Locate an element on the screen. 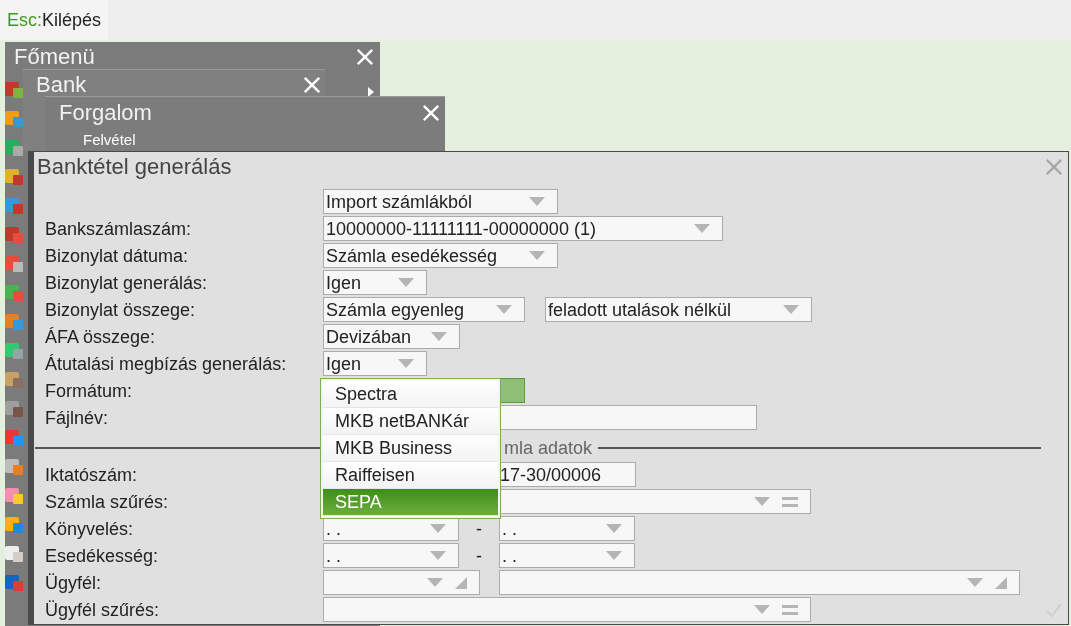  dropdown-option: MKB netBANKár is located at coordinates (410, 421).